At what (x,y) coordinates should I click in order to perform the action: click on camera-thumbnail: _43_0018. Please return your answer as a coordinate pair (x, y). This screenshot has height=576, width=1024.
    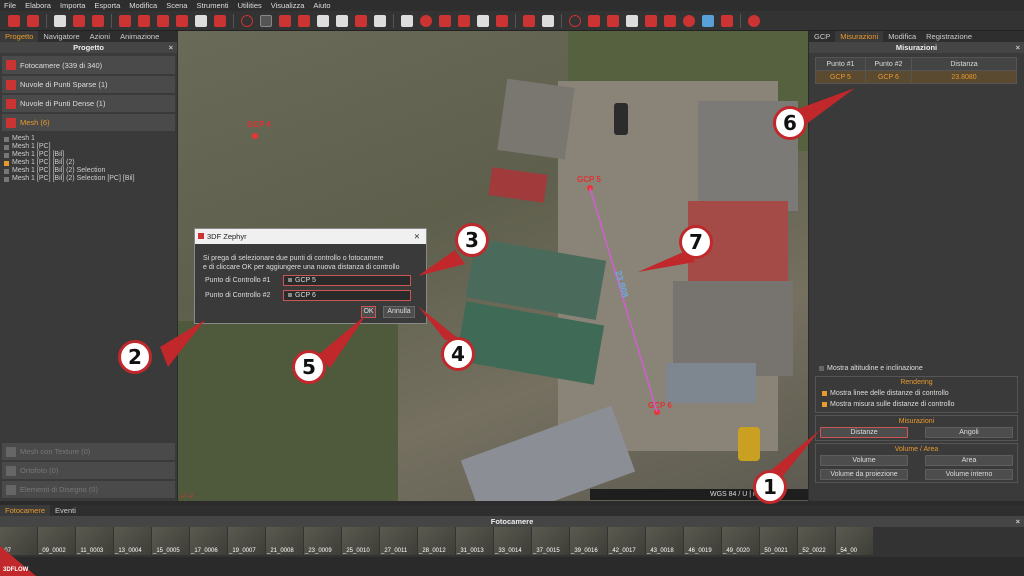
    Looking at the image, I should click on (664, 541).